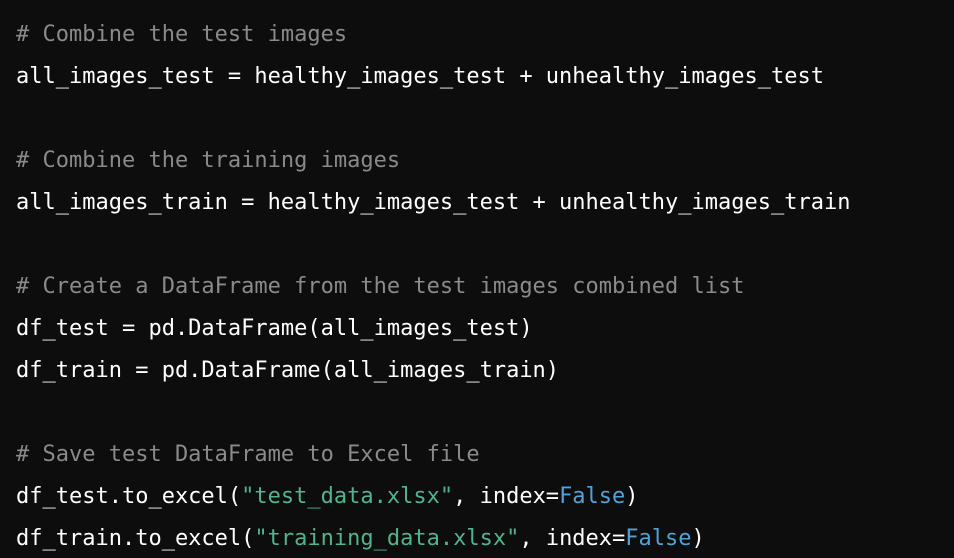 Image resolution: width=954 pixels, height=558 pixels. I want to click on code-line: # Save test DataFrame to Excel file, so click(485, 455).